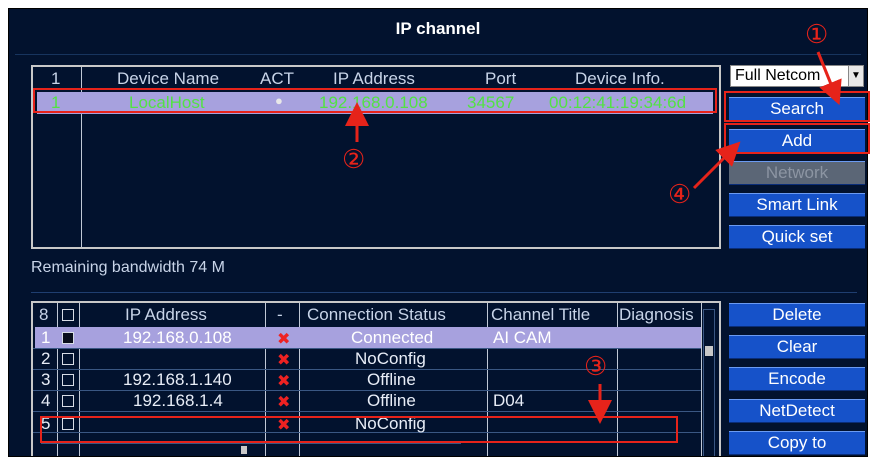  Describe the element at coordinates (797, 106) in the screenshot. I see `annotation-box-search` at that location.